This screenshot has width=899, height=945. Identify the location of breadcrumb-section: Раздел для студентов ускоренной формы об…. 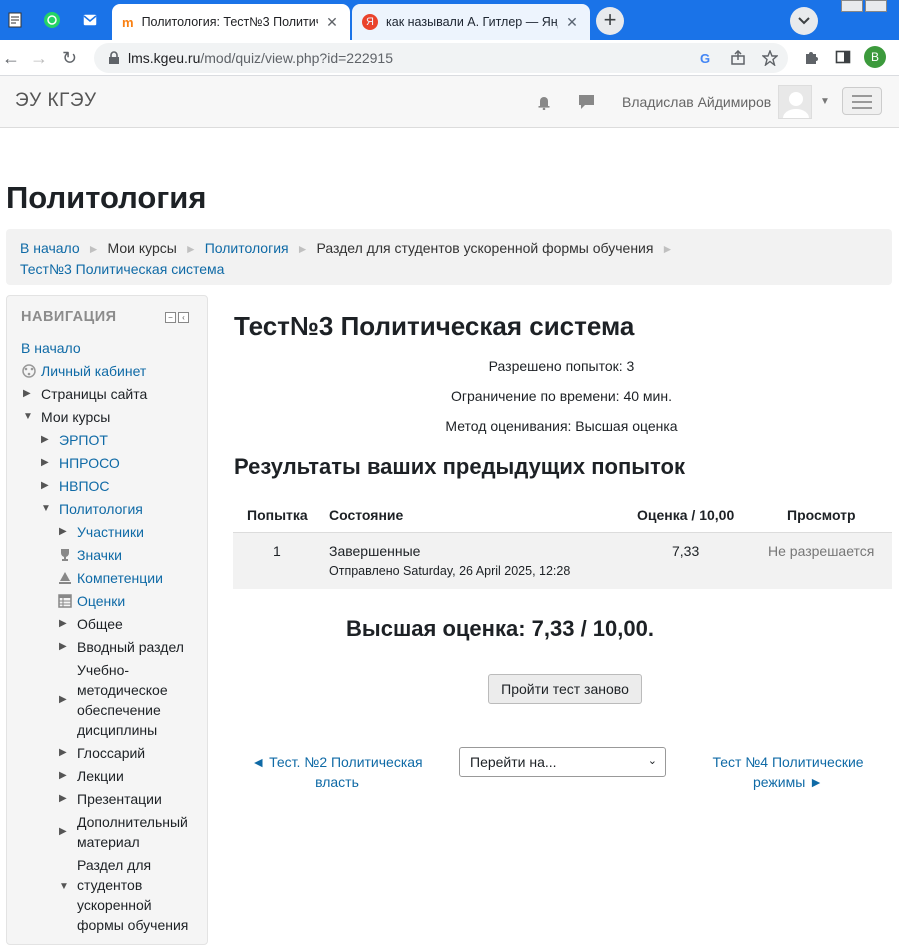
(485, 248).